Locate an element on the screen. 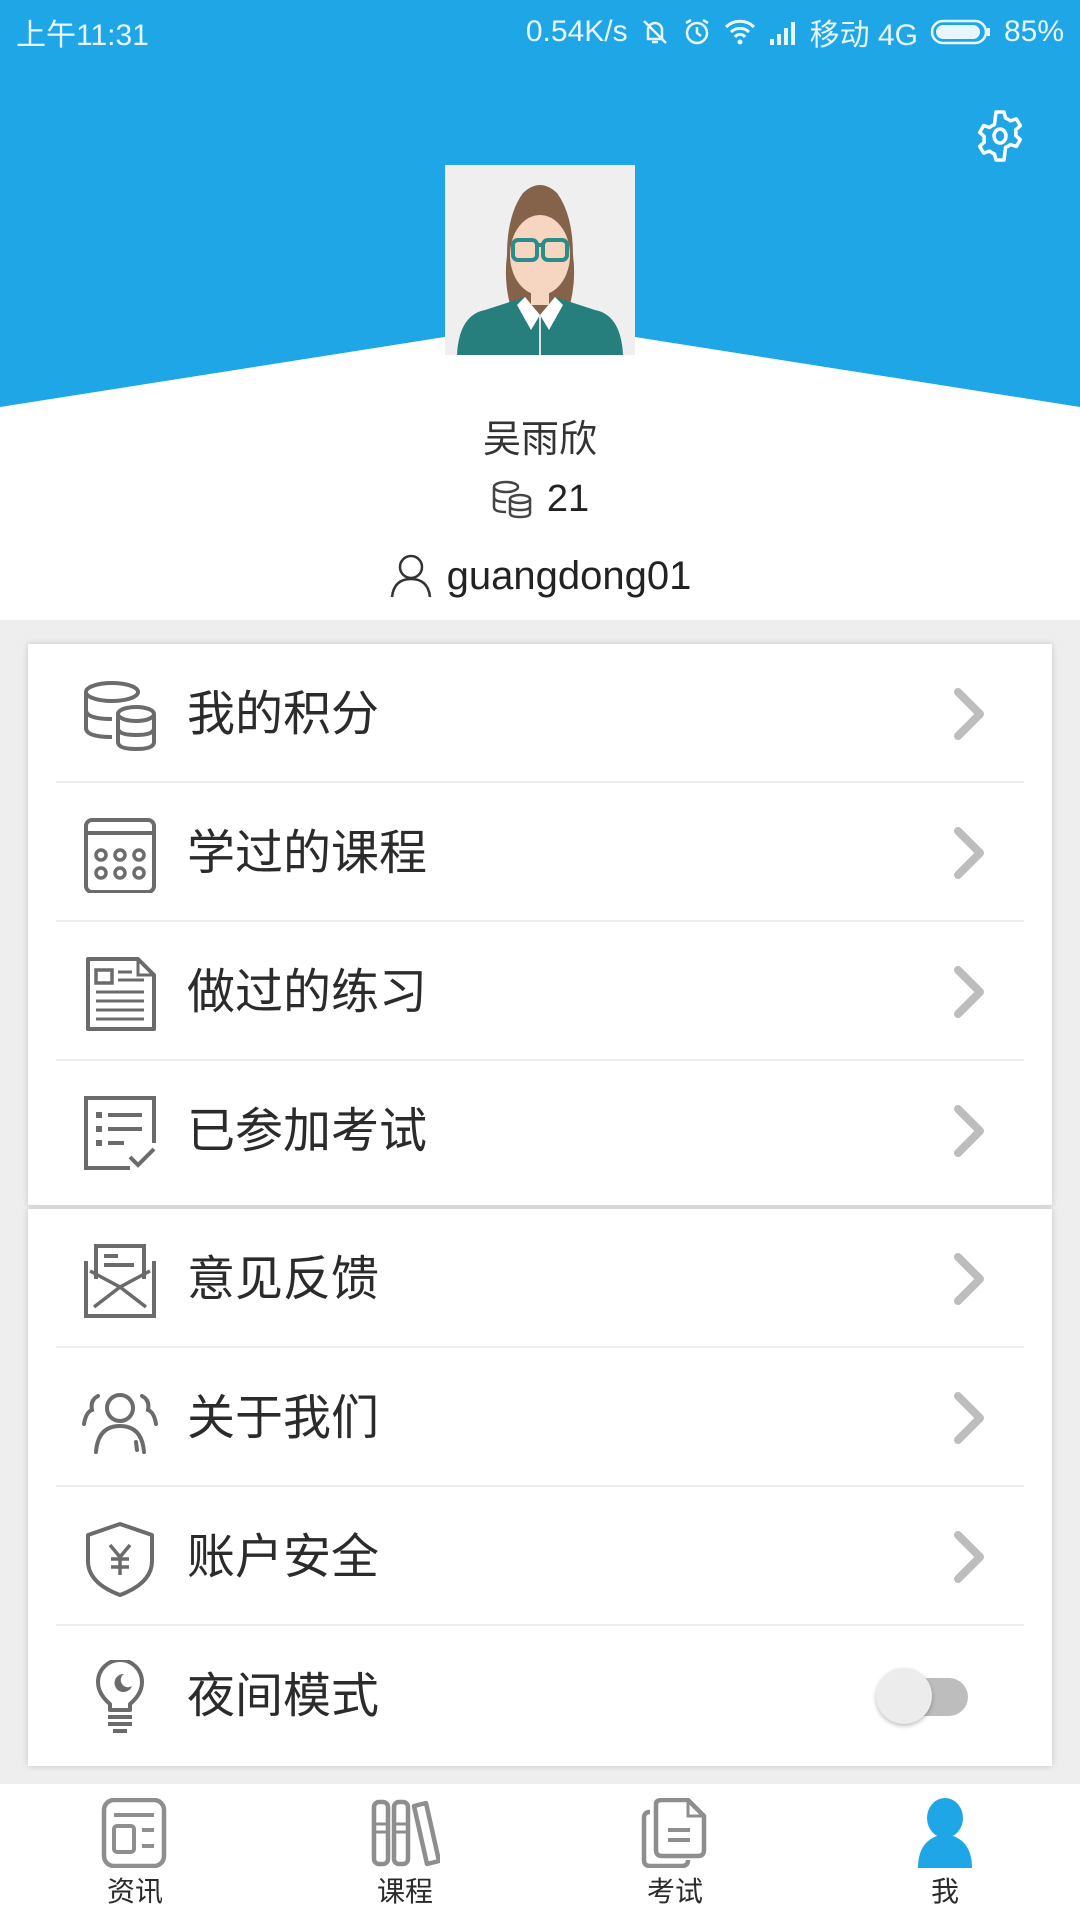 The height and width of the screenshot is (1920, 1080). menu-item-about-us: 关于我们 is located at coordinates (540, 1417).